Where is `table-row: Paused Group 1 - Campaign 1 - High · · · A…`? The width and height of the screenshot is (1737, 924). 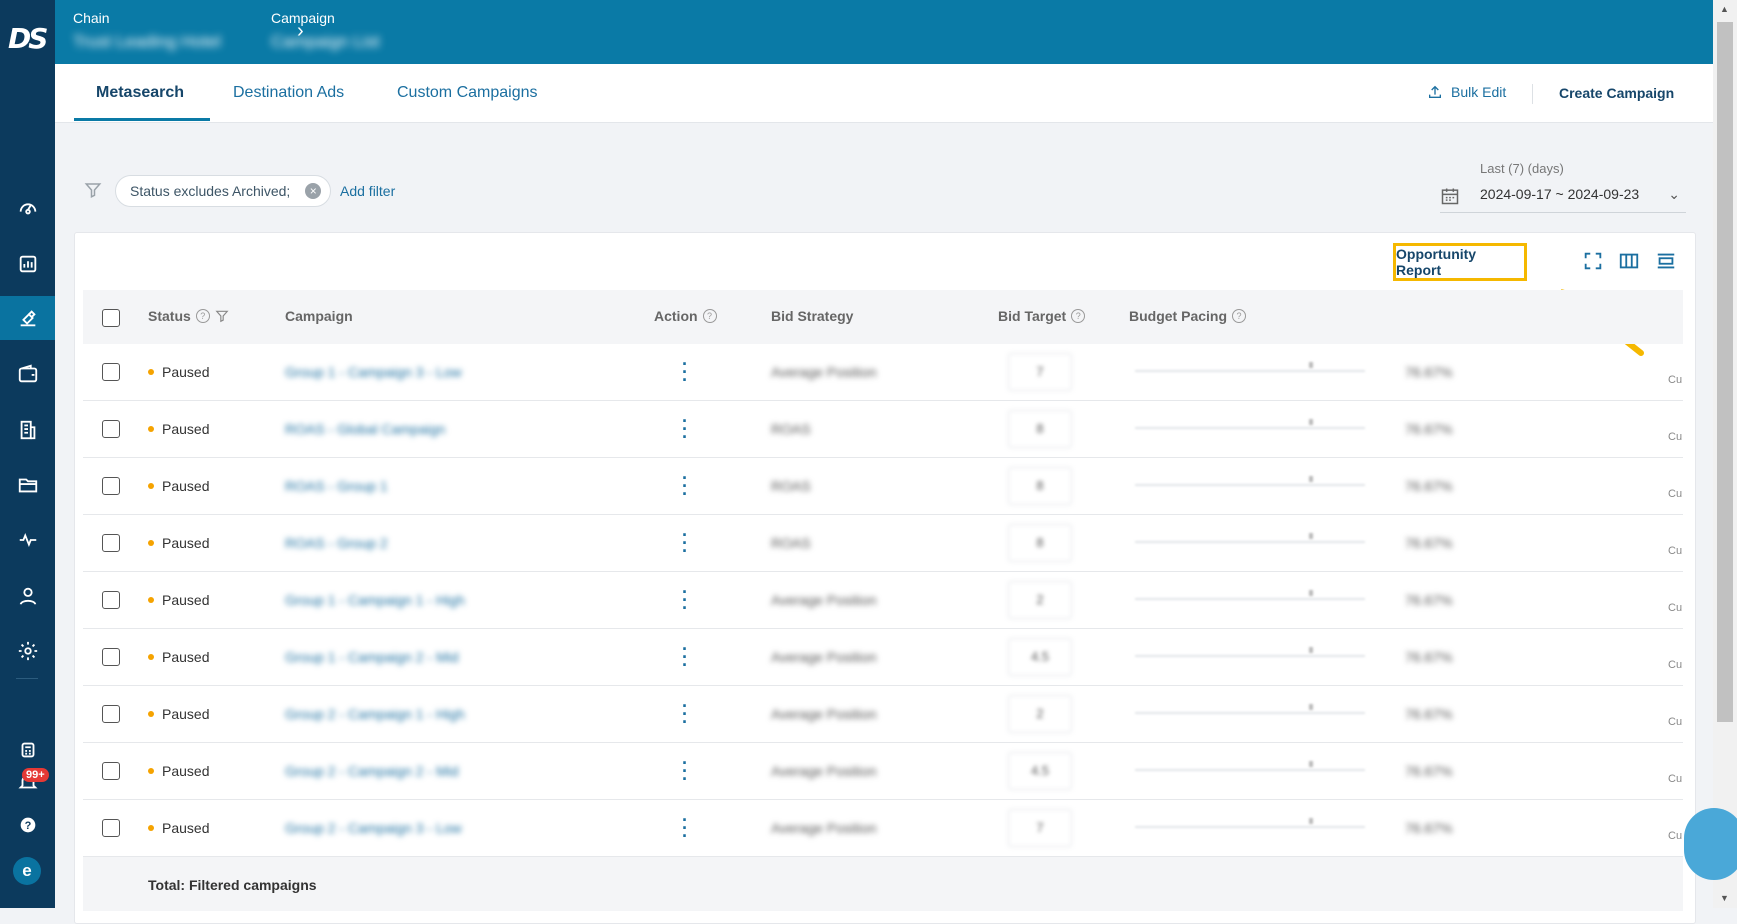
table-row: Paused Group 1 - Campaign 1 - High · · · A… is located at coordinates (883, 600).